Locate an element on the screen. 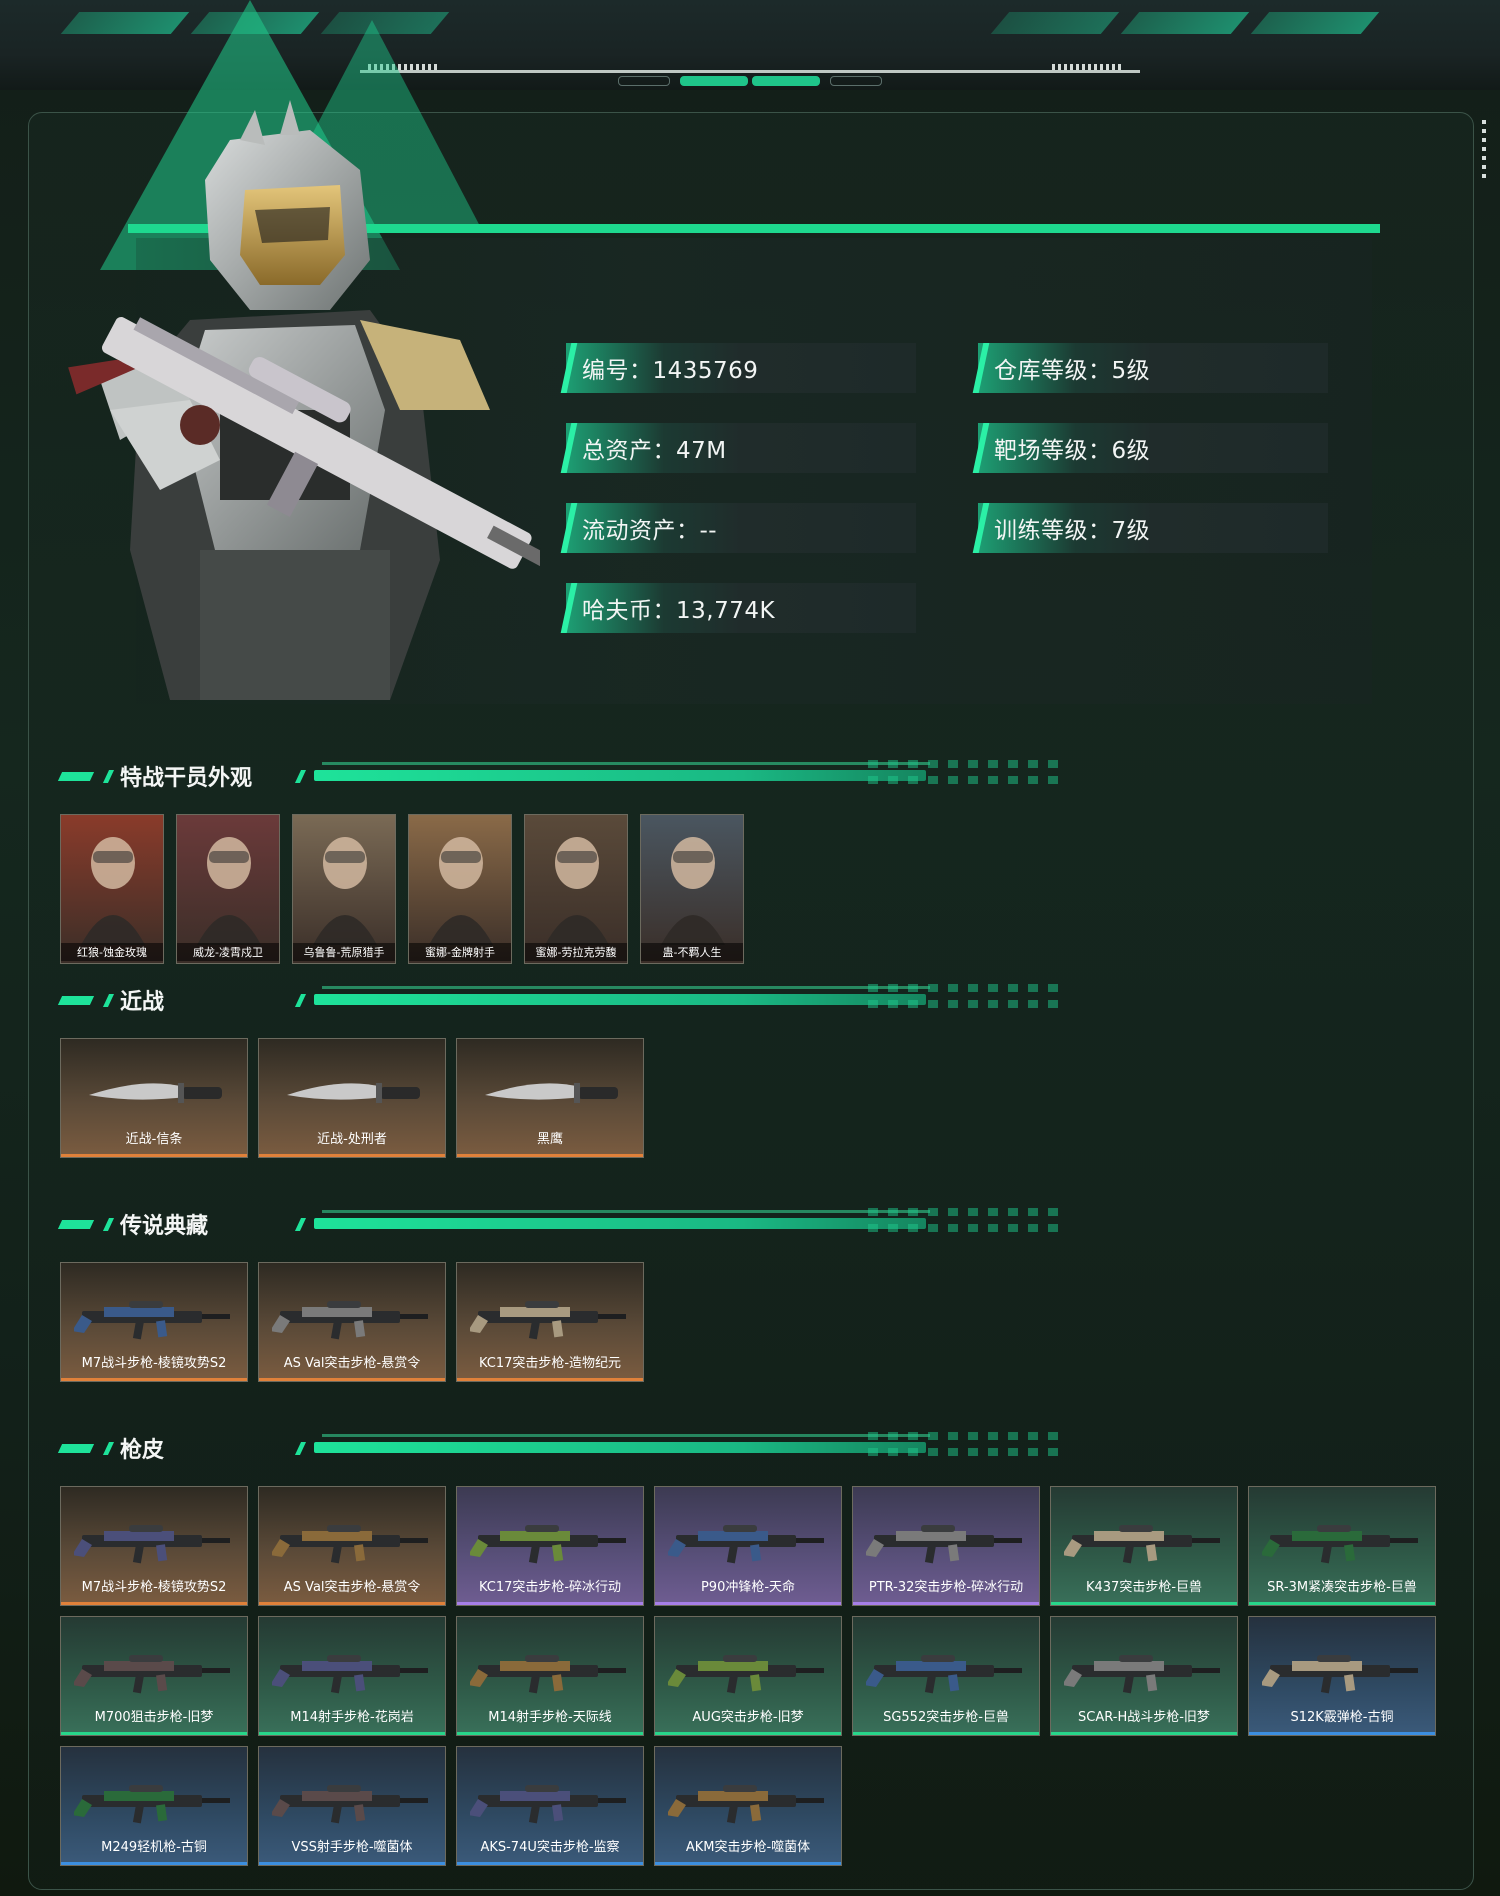 The image size is (1500, 1896). gun-skin-card: PTR-32突击步枪-碎冰行动 is located at coordinates (946, 1546).